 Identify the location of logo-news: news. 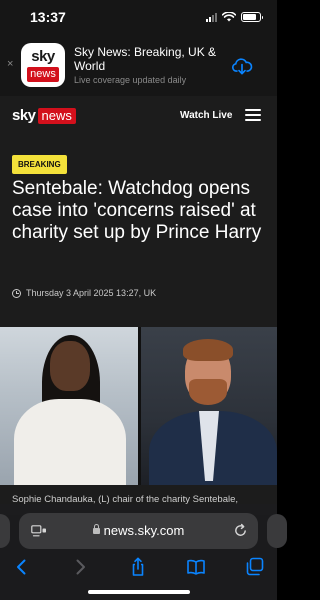
(56, 115).